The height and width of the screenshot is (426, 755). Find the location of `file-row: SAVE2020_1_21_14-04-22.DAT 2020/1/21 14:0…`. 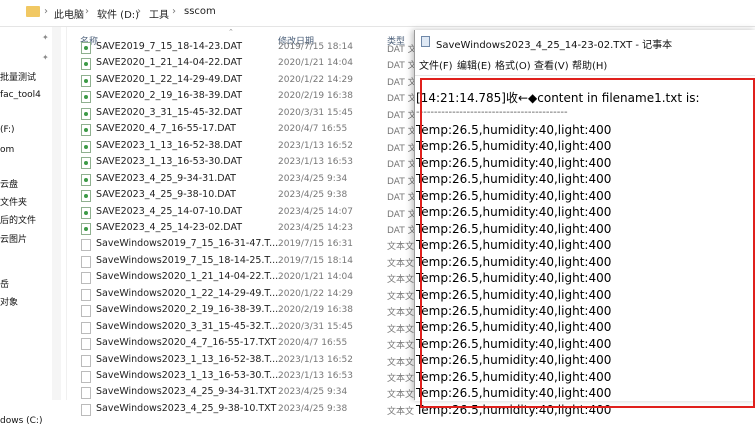

file-row: SAVE2020_1_21_14-04-22.DAT 2020/1/21 14:0… is located at coordinates (243, 64).